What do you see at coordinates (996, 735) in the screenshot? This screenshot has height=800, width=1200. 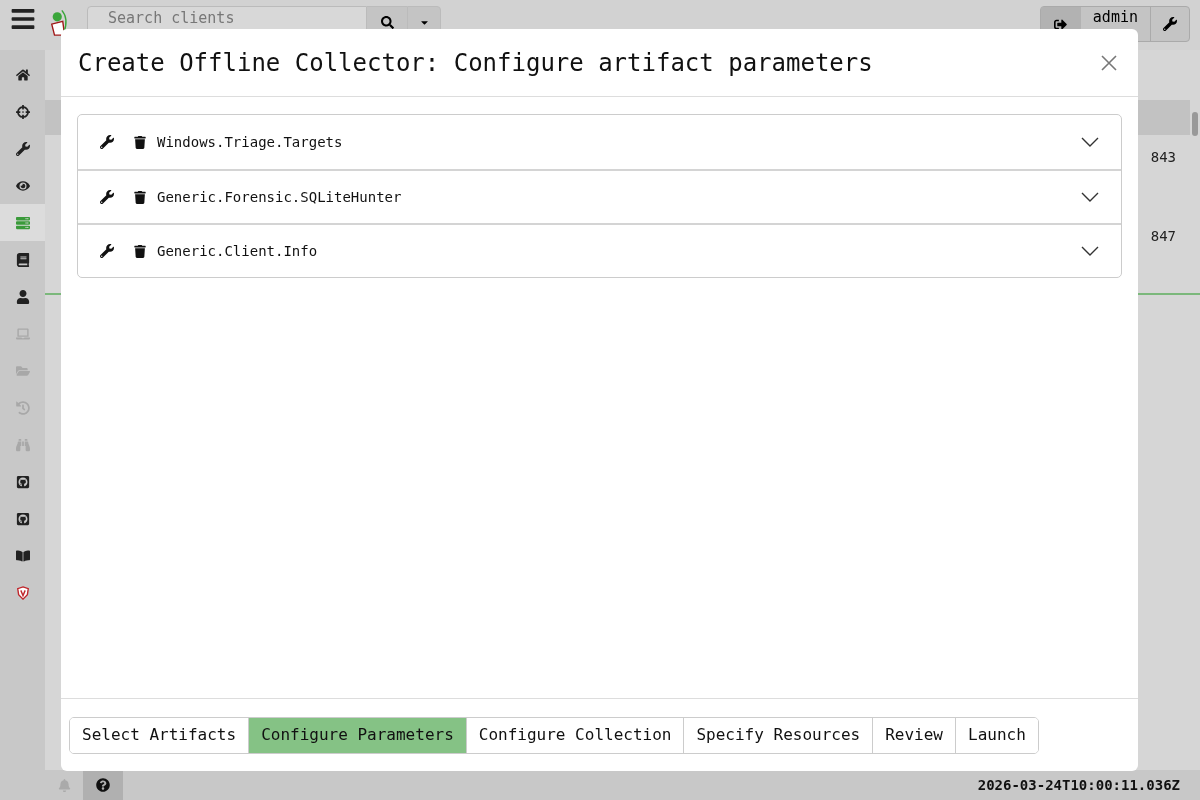 I see `step-tab: Launch` at bounding box center [996, 735].